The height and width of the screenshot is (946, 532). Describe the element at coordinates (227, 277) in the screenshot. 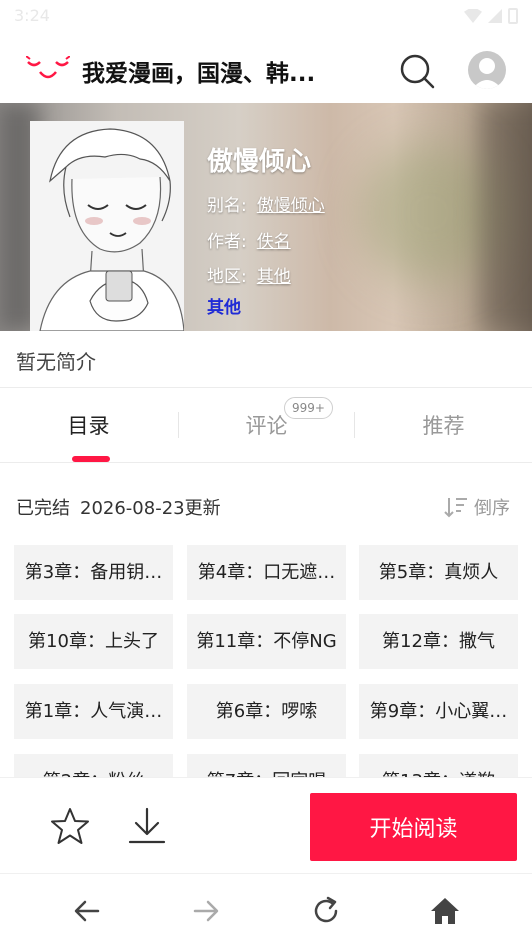

I see `region-label: 地区:` at that location.